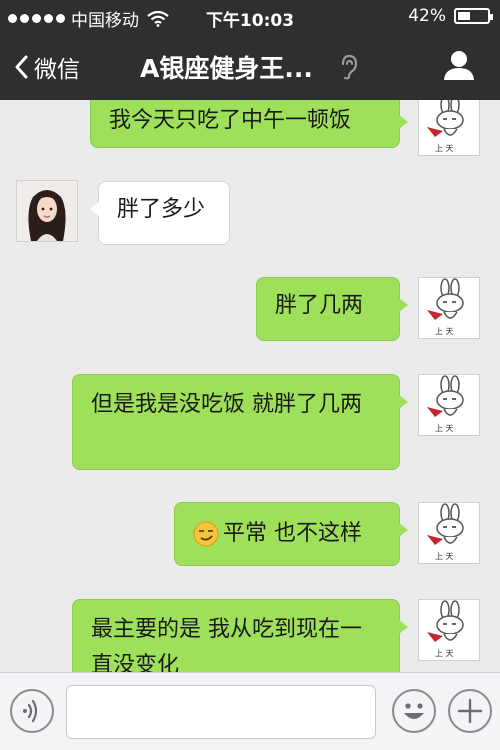 This screenshot has height=750, width=500. I want to click on status-bar: 中国移动 下午10:03 42%, so click(250, 17).